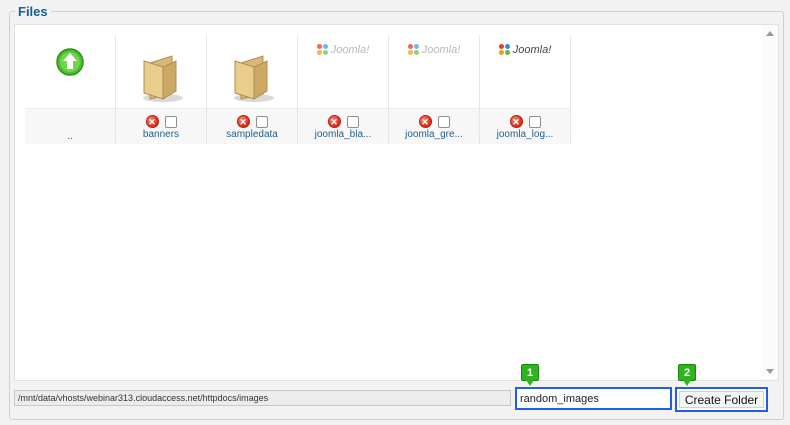 Image resolution: width=790 pixels, height=425 pixels. I want to click on step-marker-2: 2, so click(687, 375).